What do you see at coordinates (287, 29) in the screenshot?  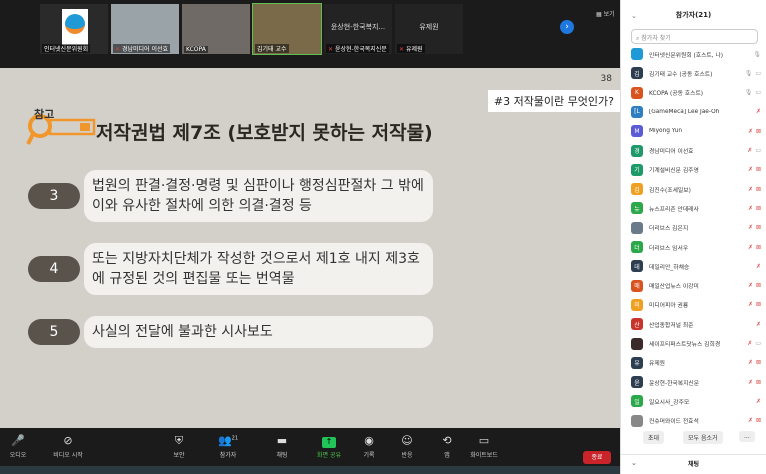 I see `video-tile: 김기태 교수` at bounding box center [287, 29].